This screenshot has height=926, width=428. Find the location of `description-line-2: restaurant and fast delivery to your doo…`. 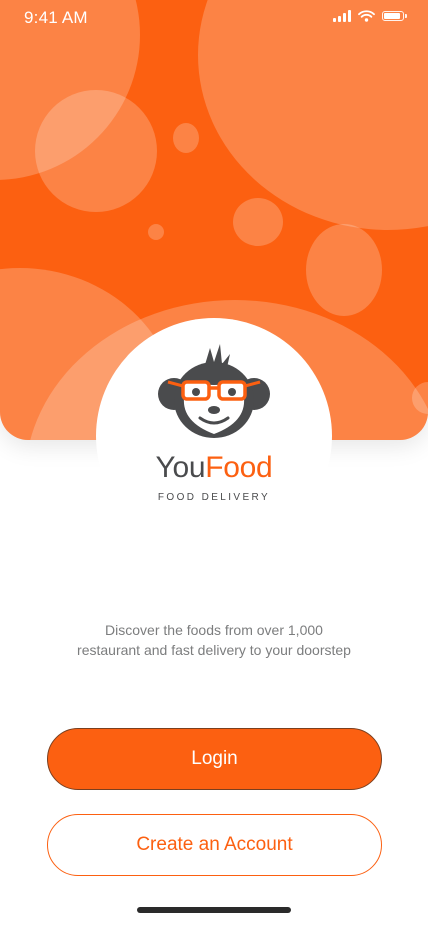

description-line-2: restaurant and fast delivery to your doo… is located at coordinates (214, 650).